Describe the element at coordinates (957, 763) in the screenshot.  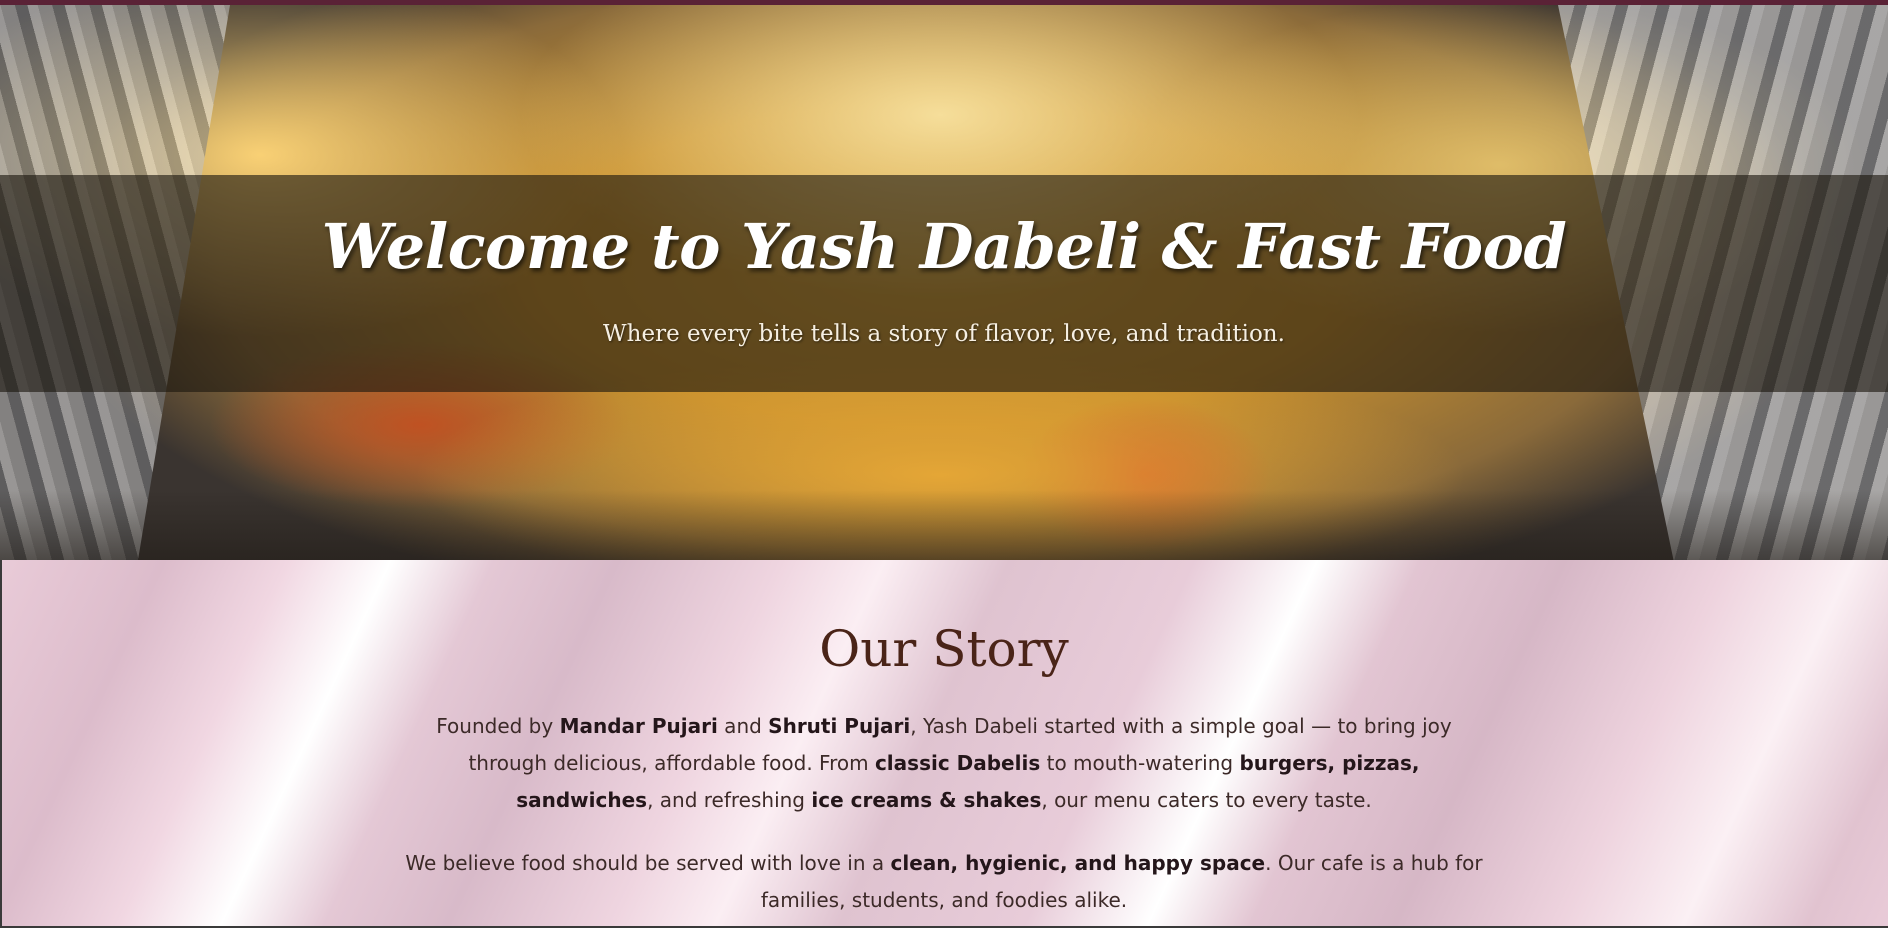
I see `highlight-classic-dabelis: classic Dabelis` at that location.